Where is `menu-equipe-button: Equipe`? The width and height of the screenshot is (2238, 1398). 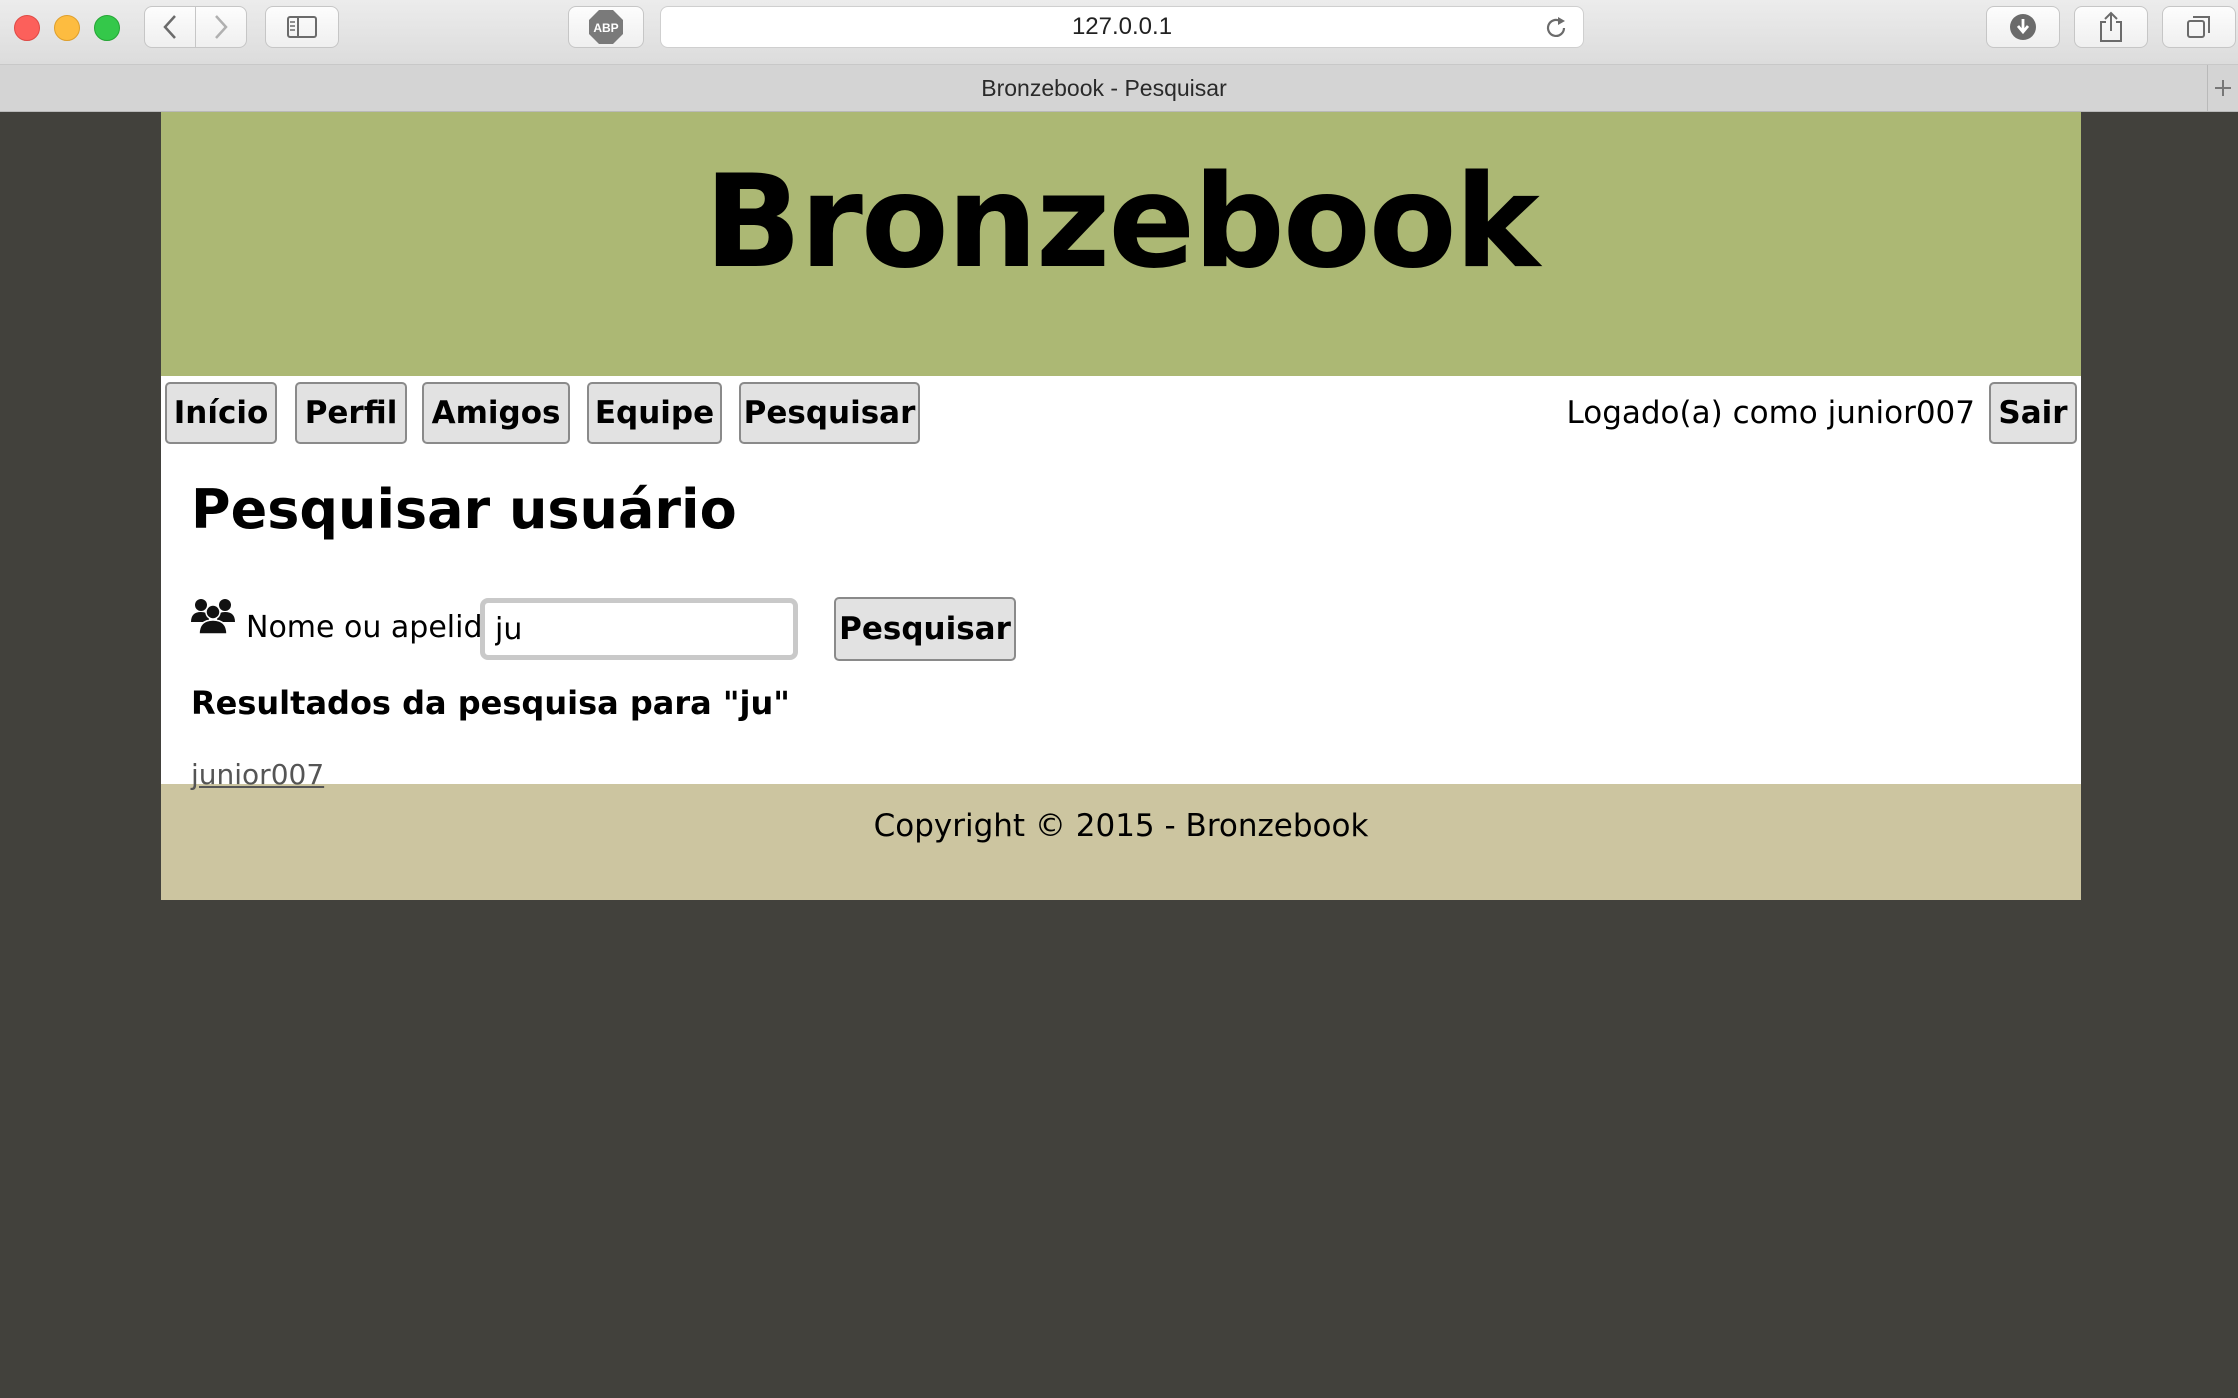
menu-equipe-button: Equipe is located at coordinates (654, 413).